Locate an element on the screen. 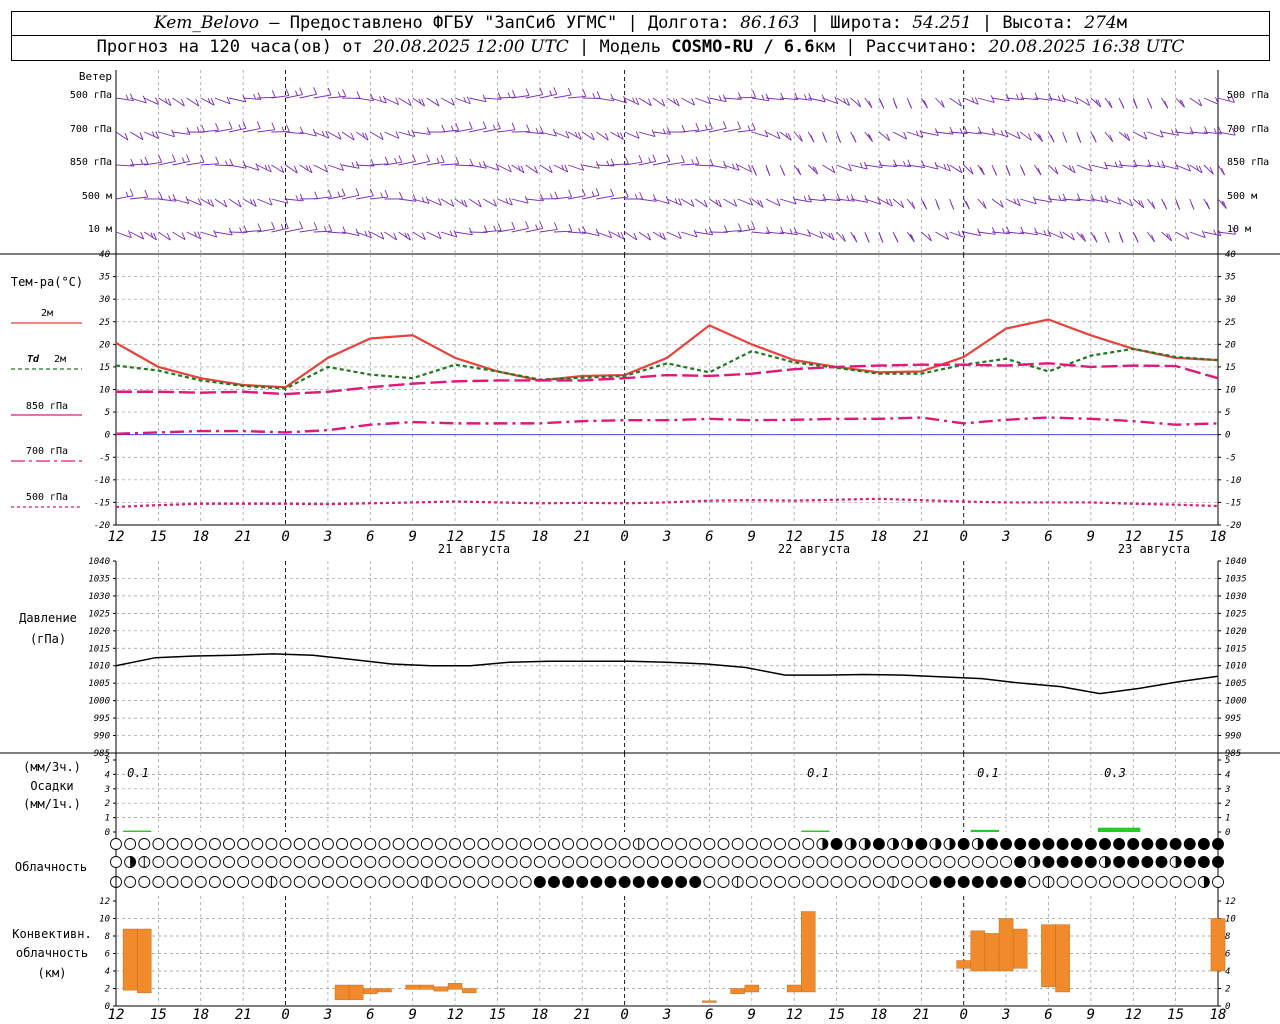 The image size is (1280, 1024). conv-tick-right: 12 is located at coordinates (1230, 902).